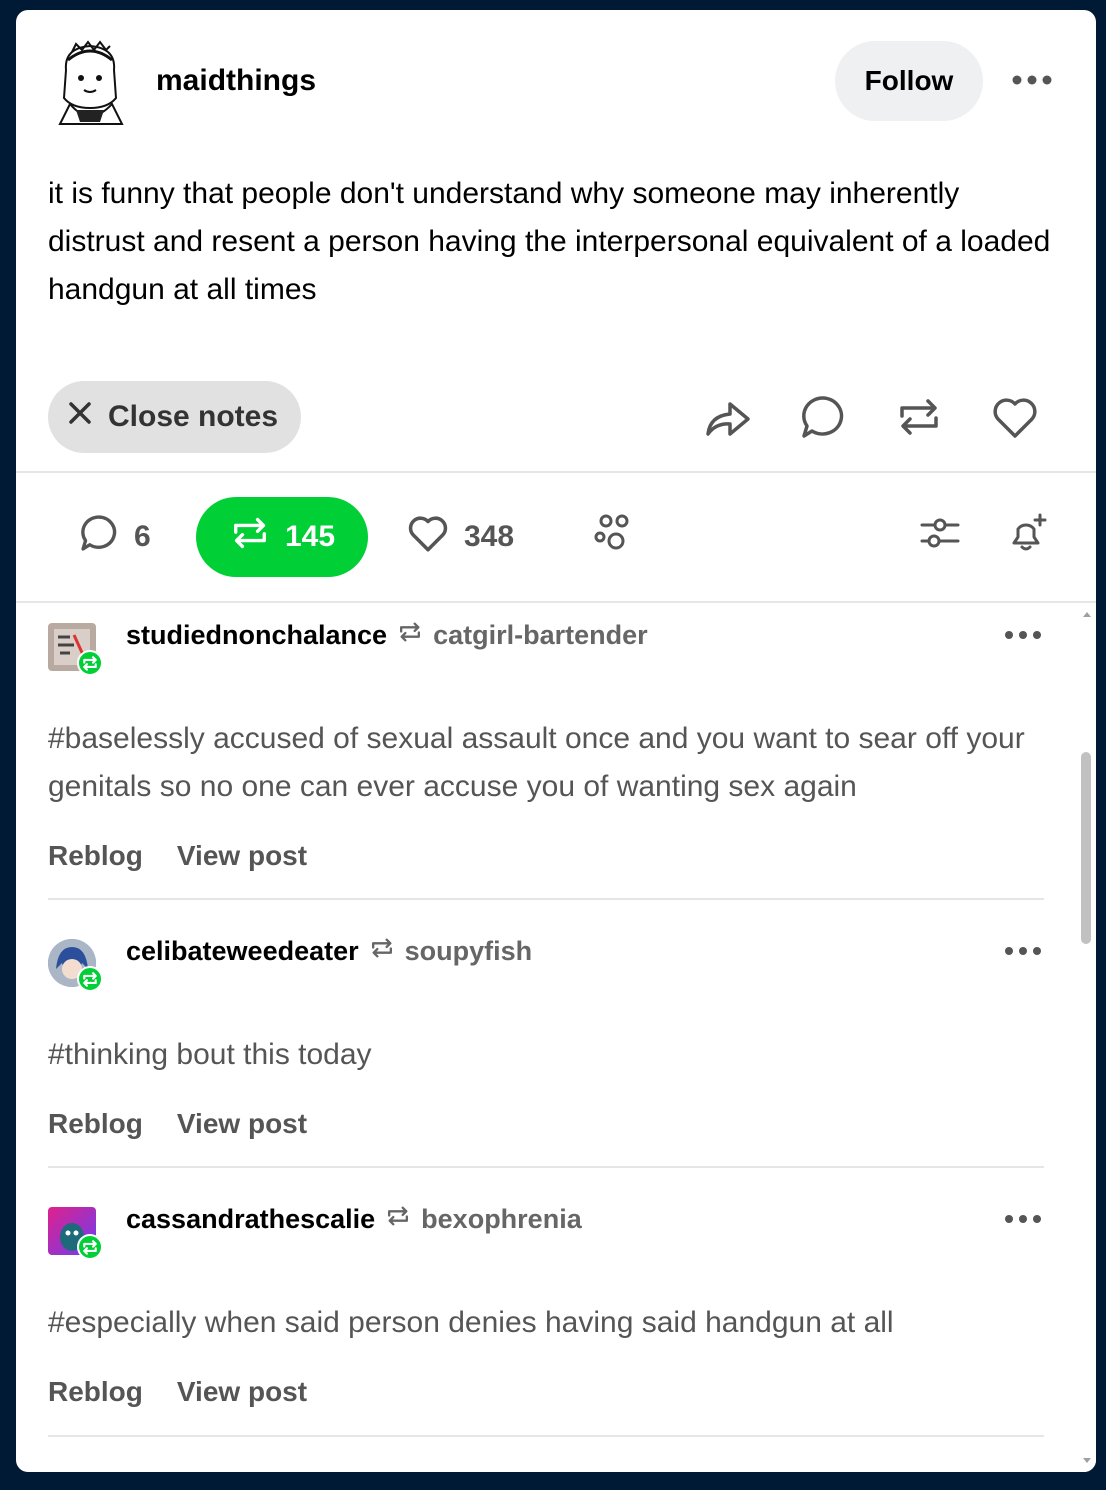 Image resolution: width=1106 pixels, height=1490 pixels. Describe the element at coordinates (282, 537) in the screenshot. I see `reblogs-tab: 145` at that location.